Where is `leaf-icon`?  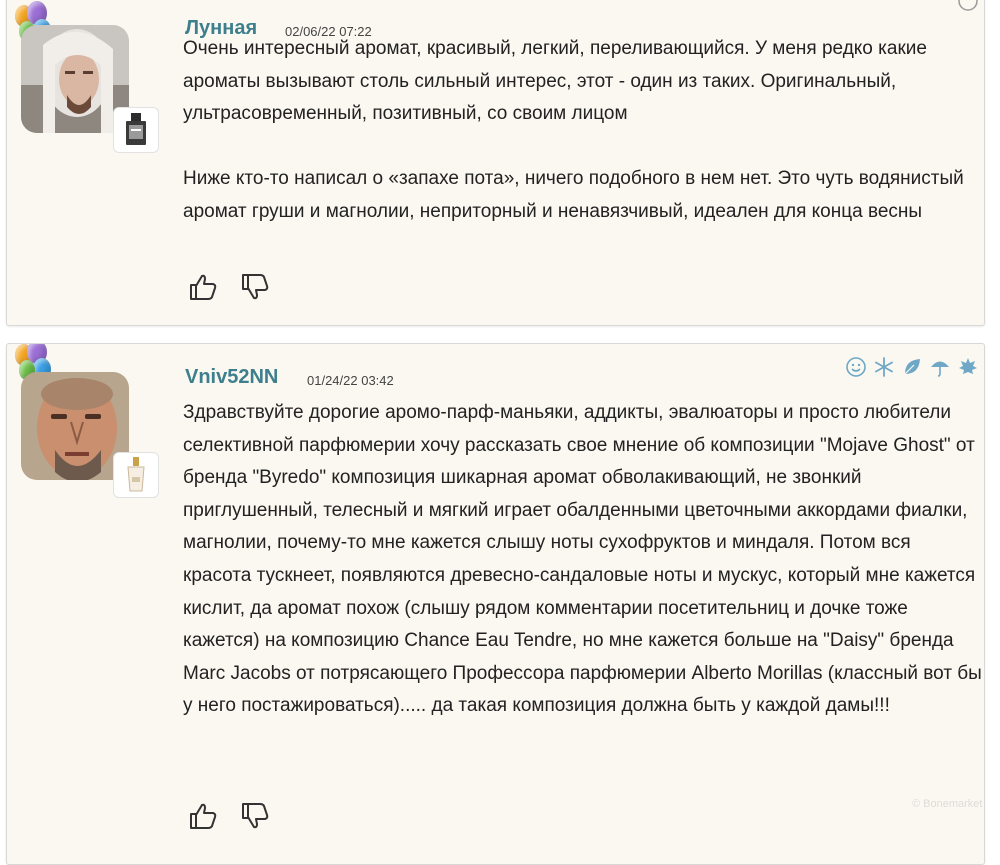 leaf-icon is located at coordinates (912, 367).